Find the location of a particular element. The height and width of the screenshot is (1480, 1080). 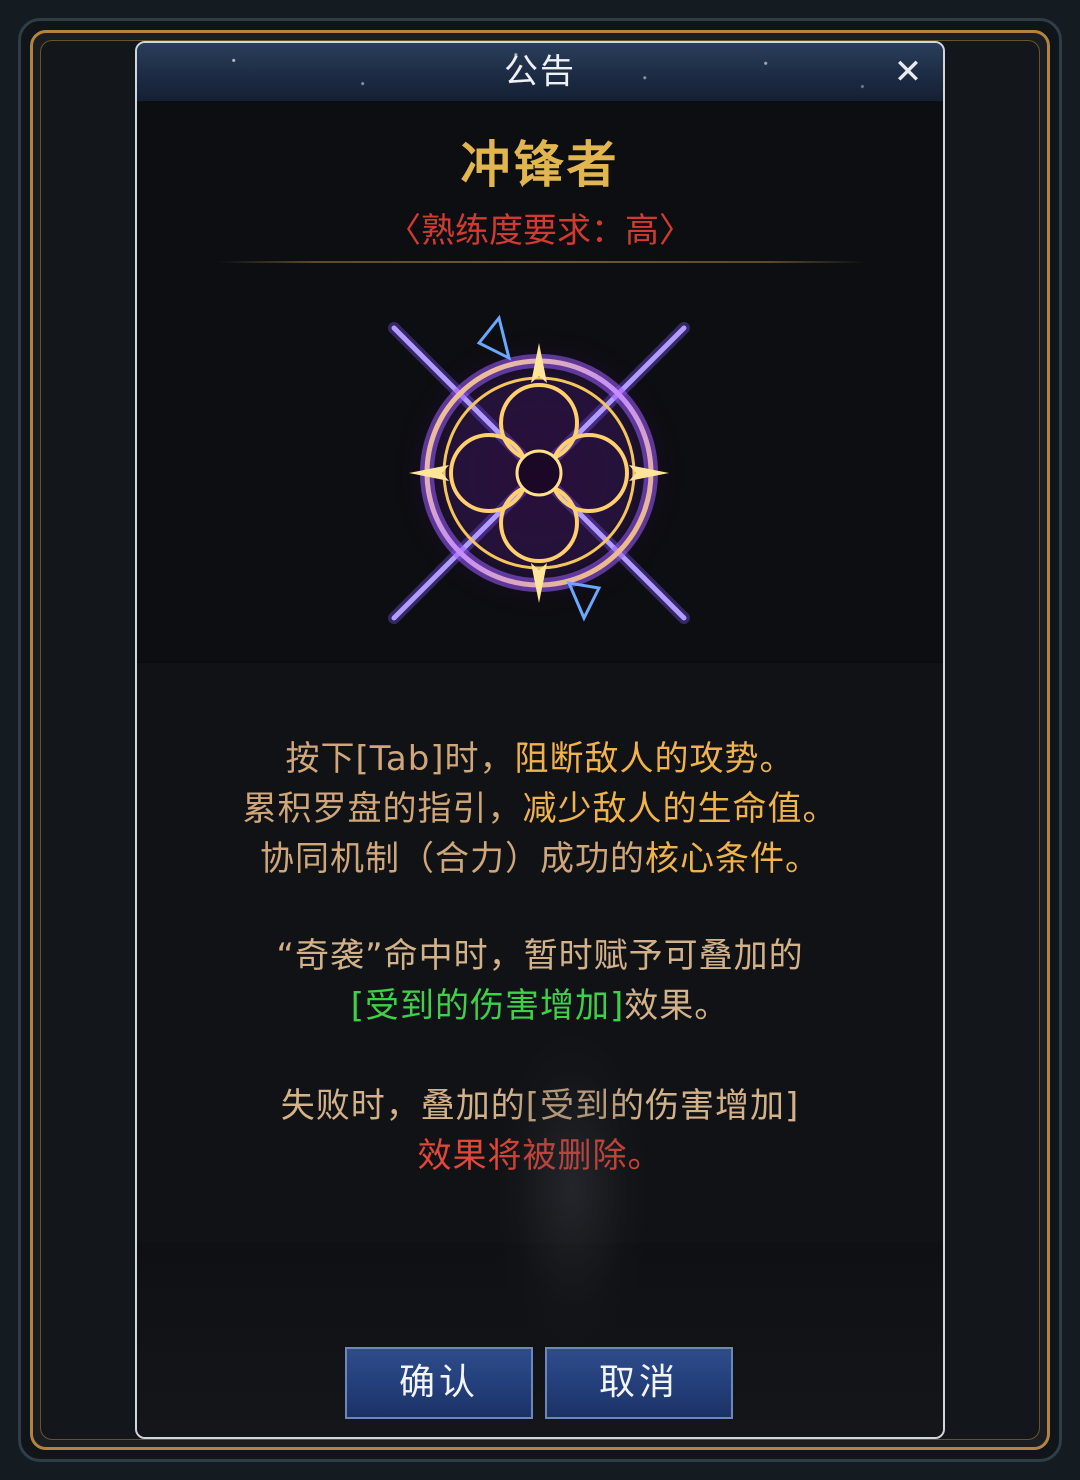

proficiency-requirement: 〈熟练度要求：高〉 is located at coordinates (540, 231).